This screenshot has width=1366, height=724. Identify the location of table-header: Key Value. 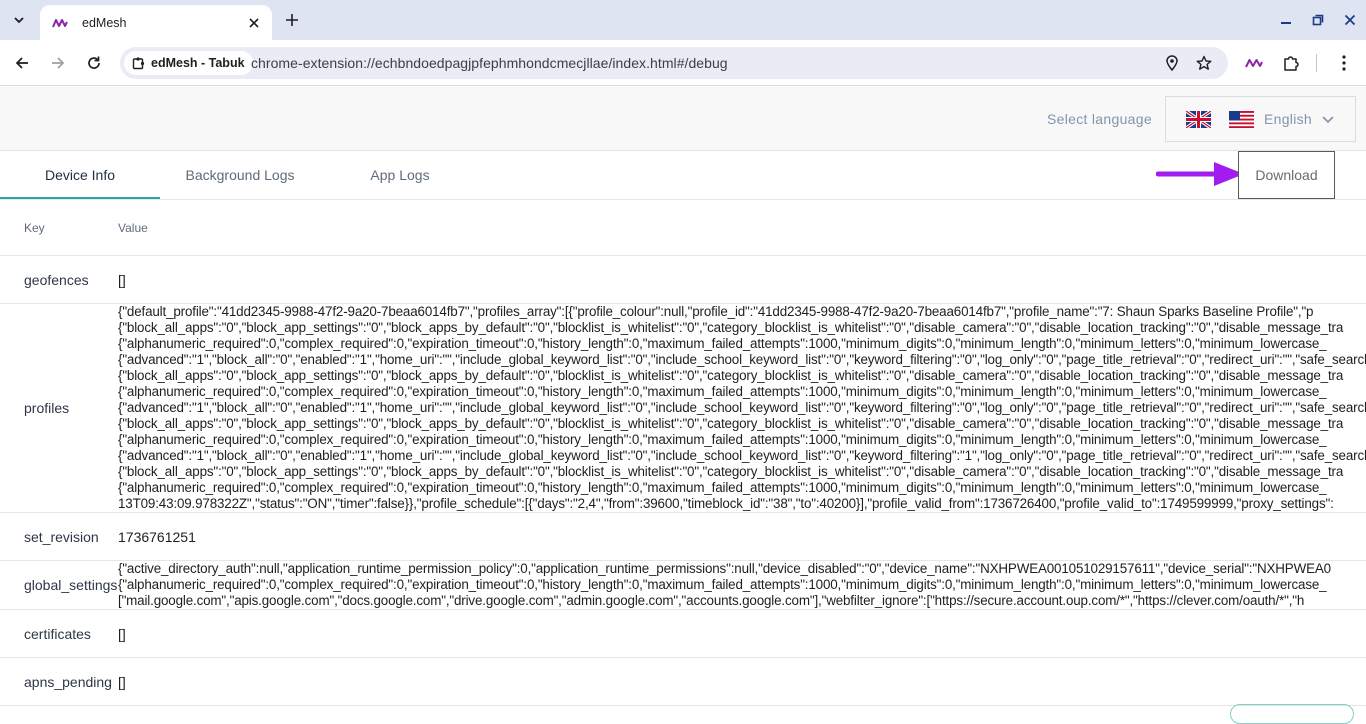
(683, 228).